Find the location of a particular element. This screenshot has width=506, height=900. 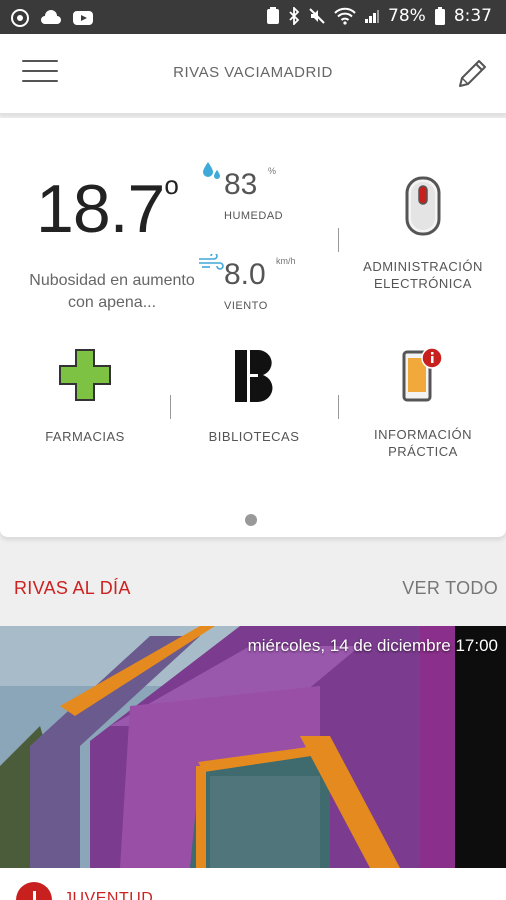

app-title: RIVAS VACIAMADRID is located at coordinates (253, 72).